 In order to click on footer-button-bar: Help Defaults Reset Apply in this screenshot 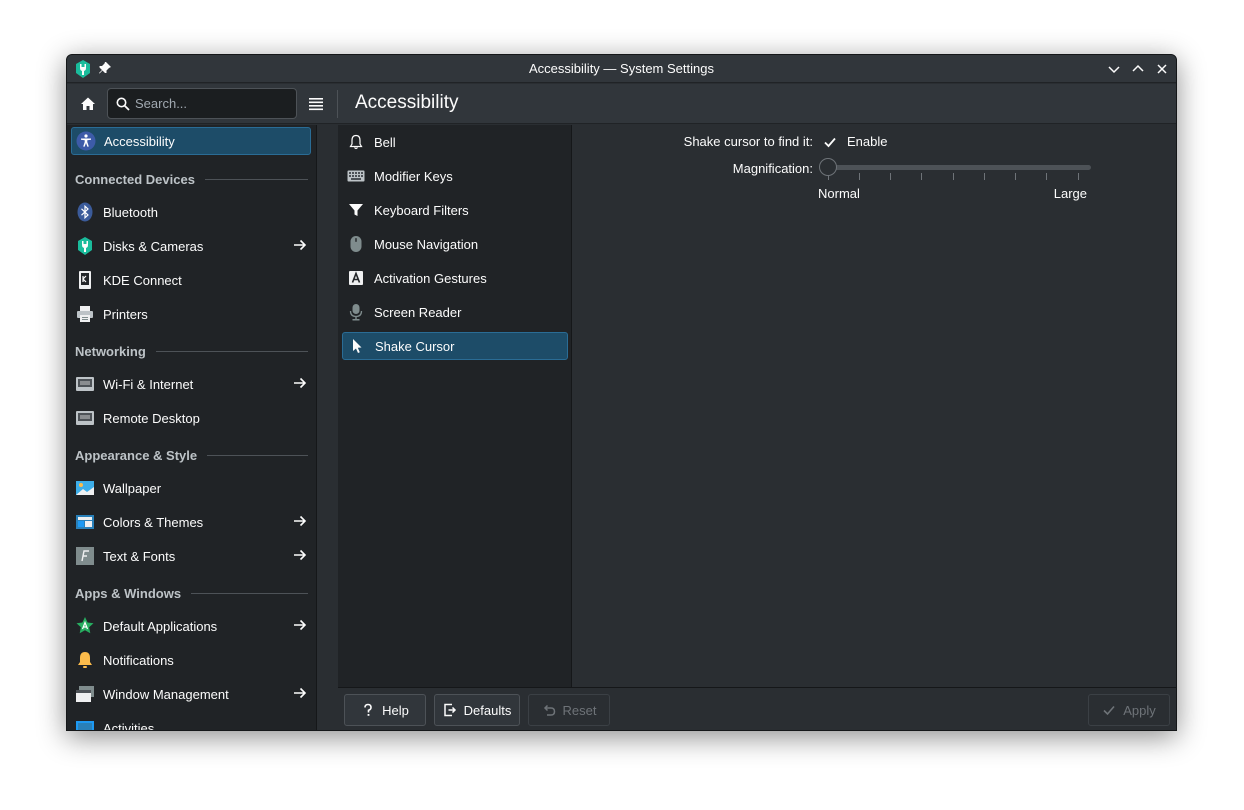, I will do `click(757, 708)`.